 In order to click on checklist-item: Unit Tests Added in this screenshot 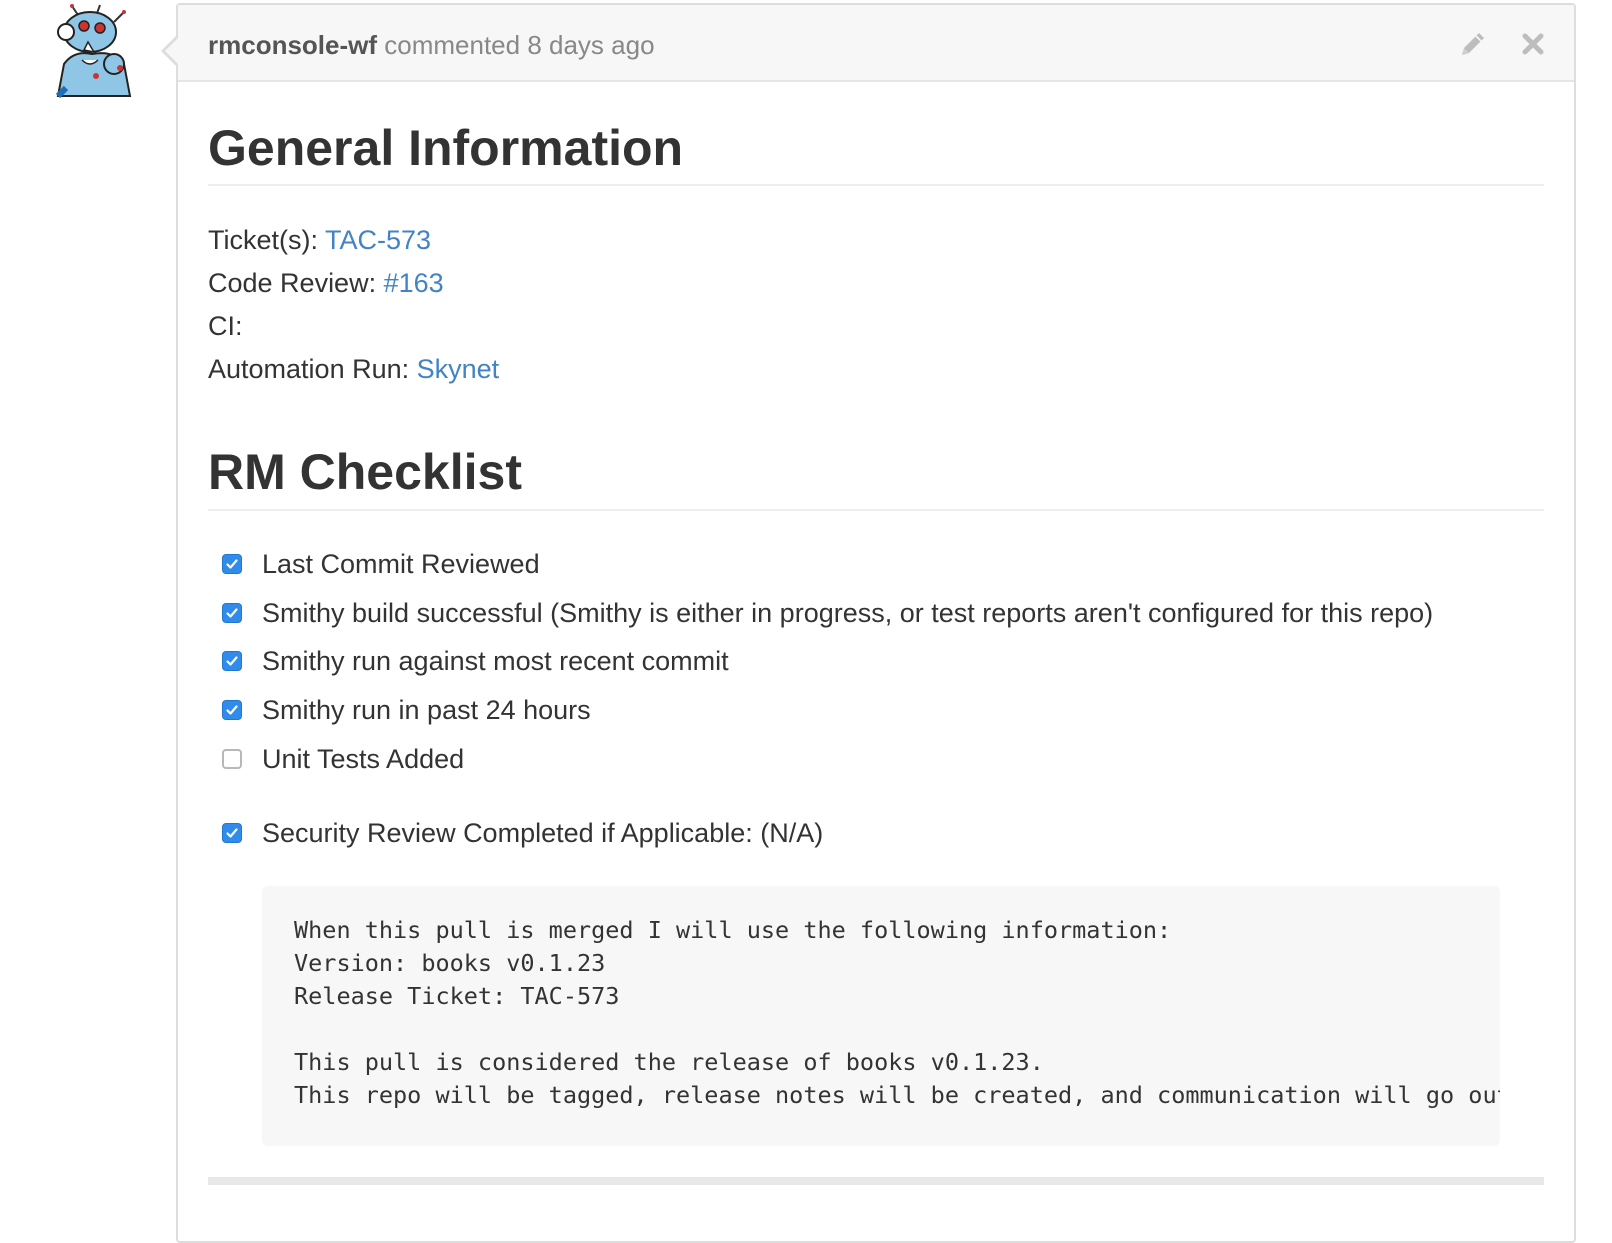, I will do `click(343, 759)`.